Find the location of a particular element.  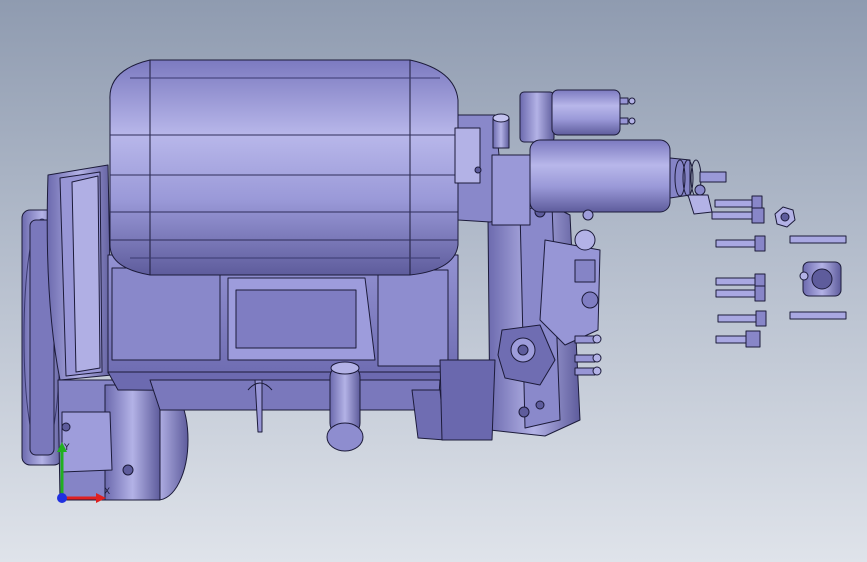

breather-pipe is located at coordinates (501, 131).